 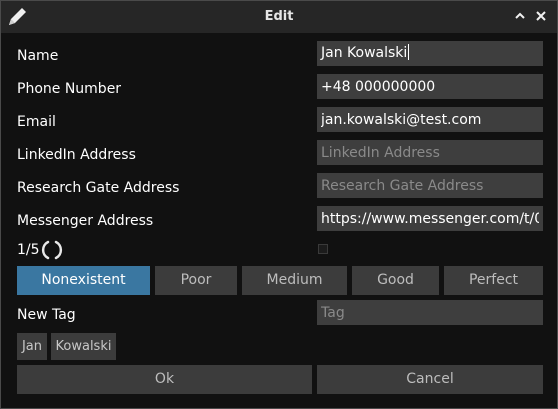 I want to click on linkedin-field, so click(x=430, y=152).